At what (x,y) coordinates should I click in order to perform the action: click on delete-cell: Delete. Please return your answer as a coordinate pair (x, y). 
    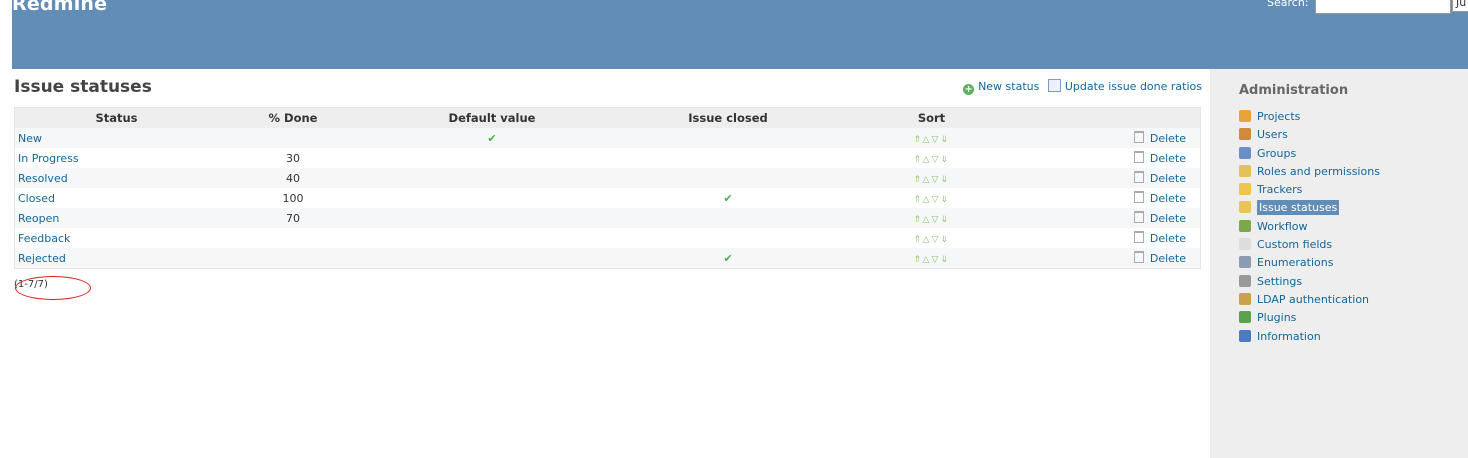
    Looking at the image, I should click on (1112, 198).